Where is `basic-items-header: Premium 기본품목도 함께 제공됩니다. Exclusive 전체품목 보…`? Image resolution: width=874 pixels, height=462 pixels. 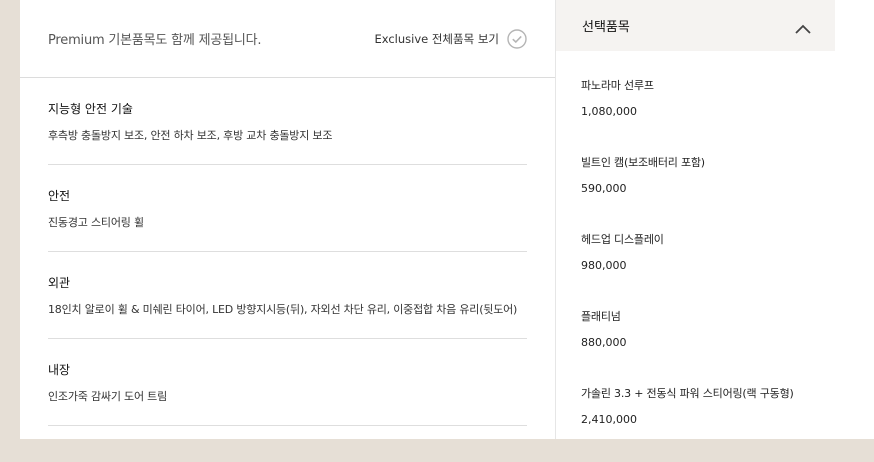 basic-items-header: Premium 기본품목도 함께 제공됩니다. Exclusive 전체품목 보… is located at coordinates (287, 39).